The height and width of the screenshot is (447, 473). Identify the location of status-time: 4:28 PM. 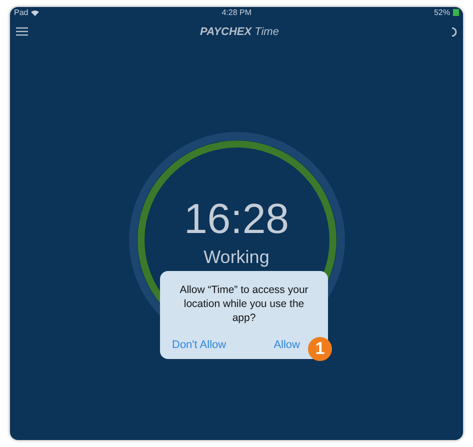
(237, 12).